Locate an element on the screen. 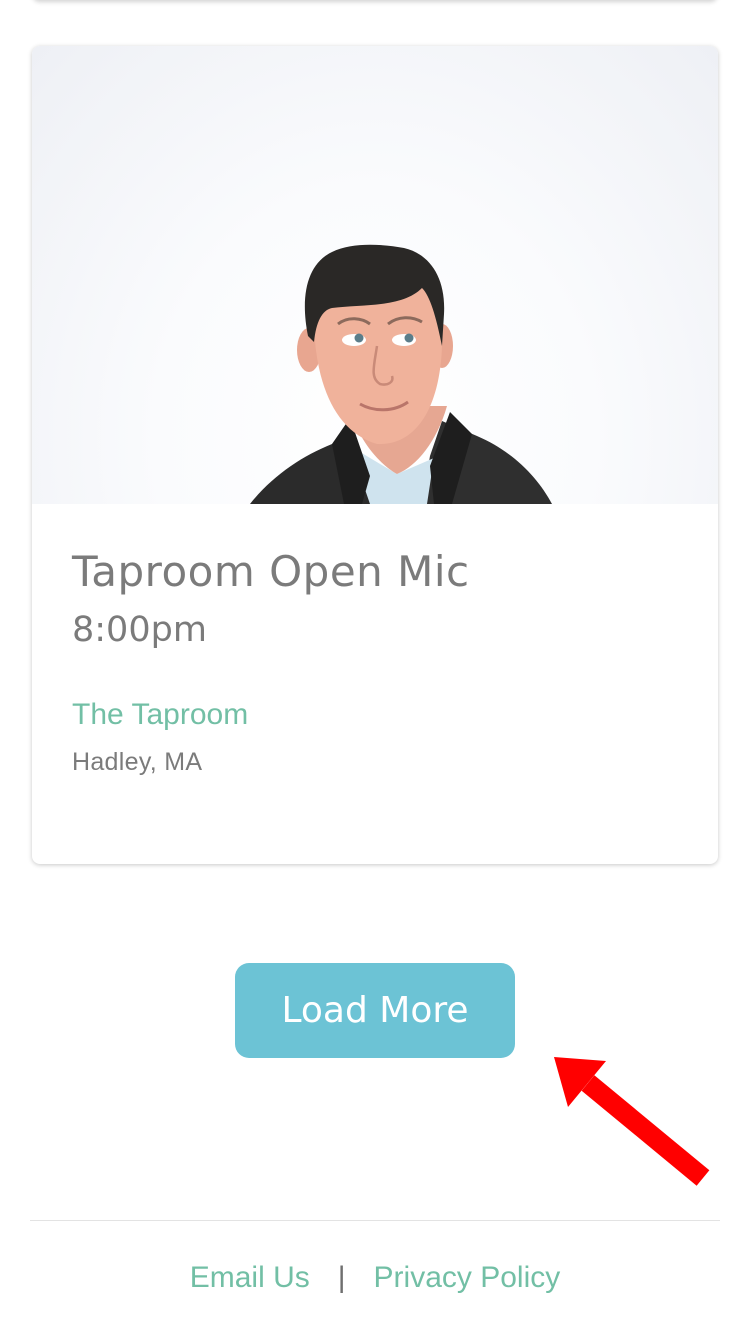 The image size is (750, 1334). load-more-button: Load More is located at coordinates (375, 1010).